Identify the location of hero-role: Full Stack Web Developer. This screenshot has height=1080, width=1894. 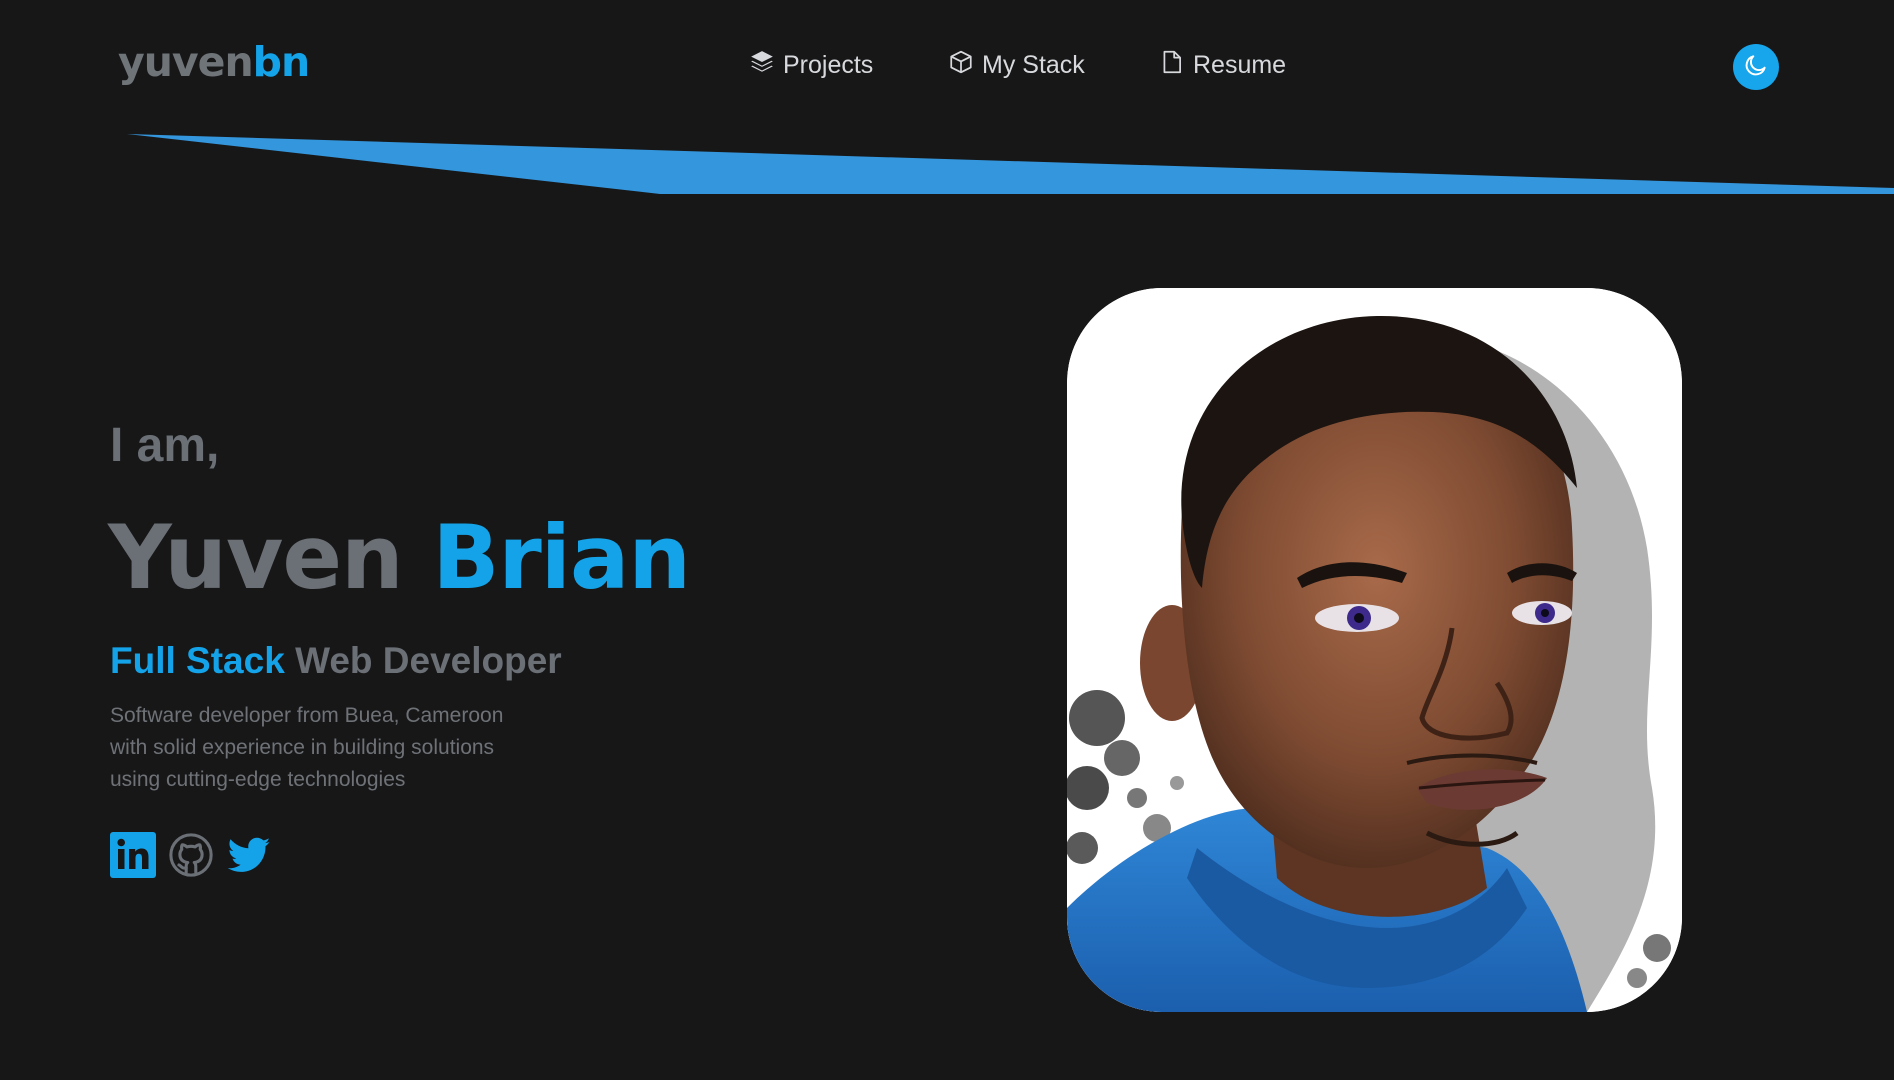
(336, 661).